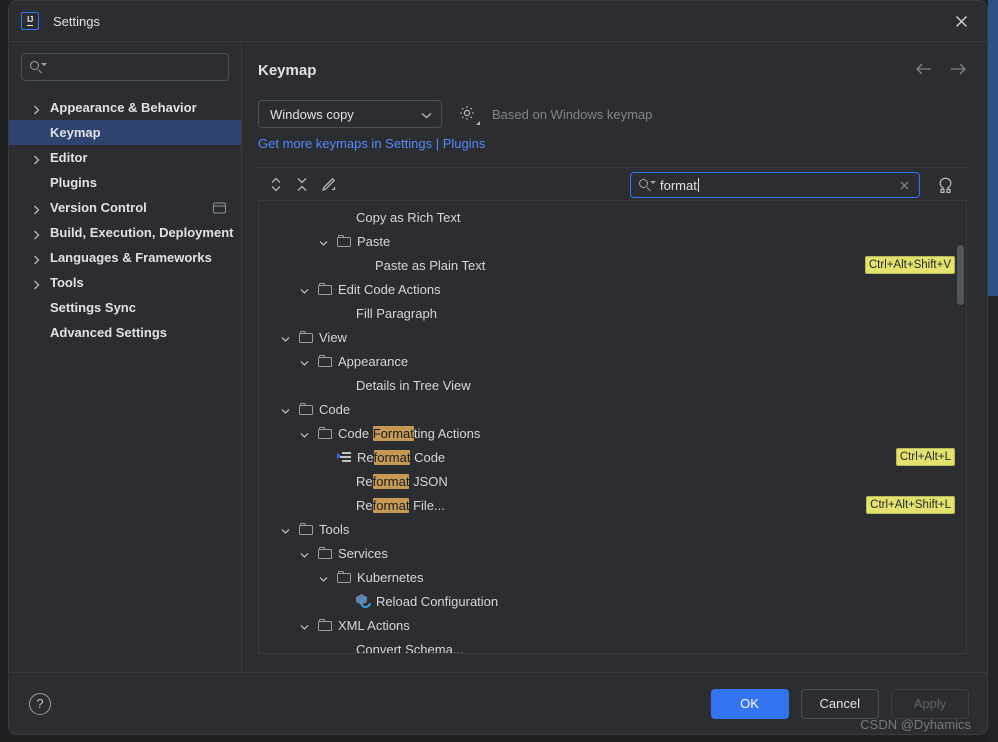 The height and width of the screenshot is (742, 998). I want to click on tree-scrollbar, so click(960, 275).